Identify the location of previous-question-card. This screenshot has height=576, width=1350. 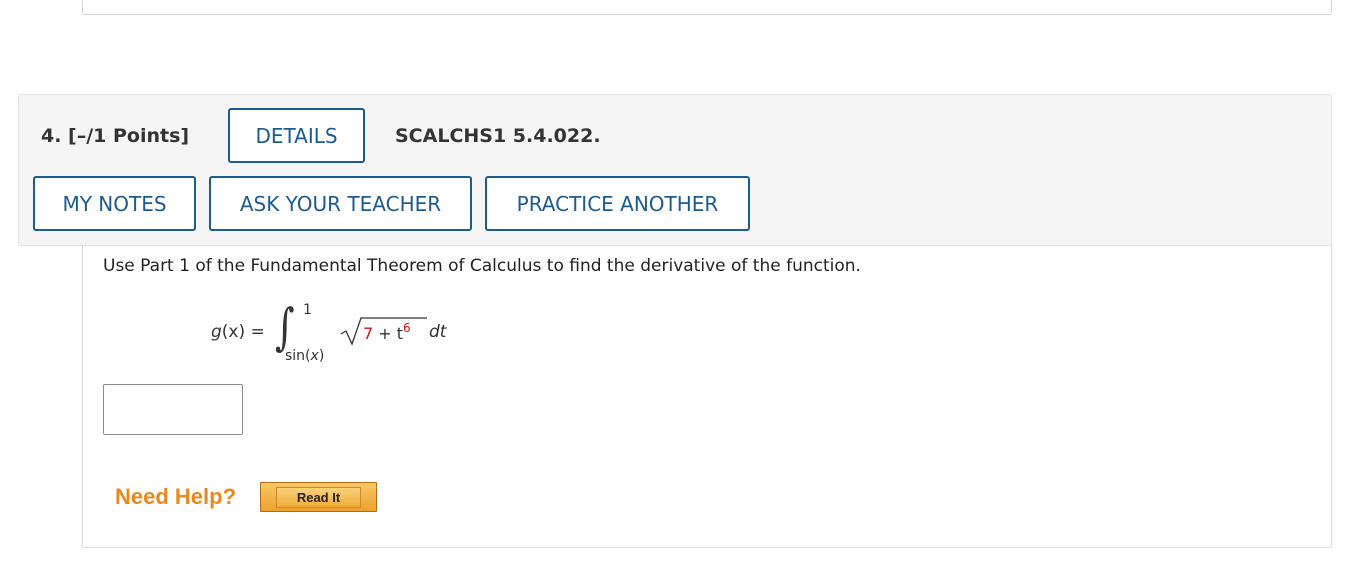
(707, 7).